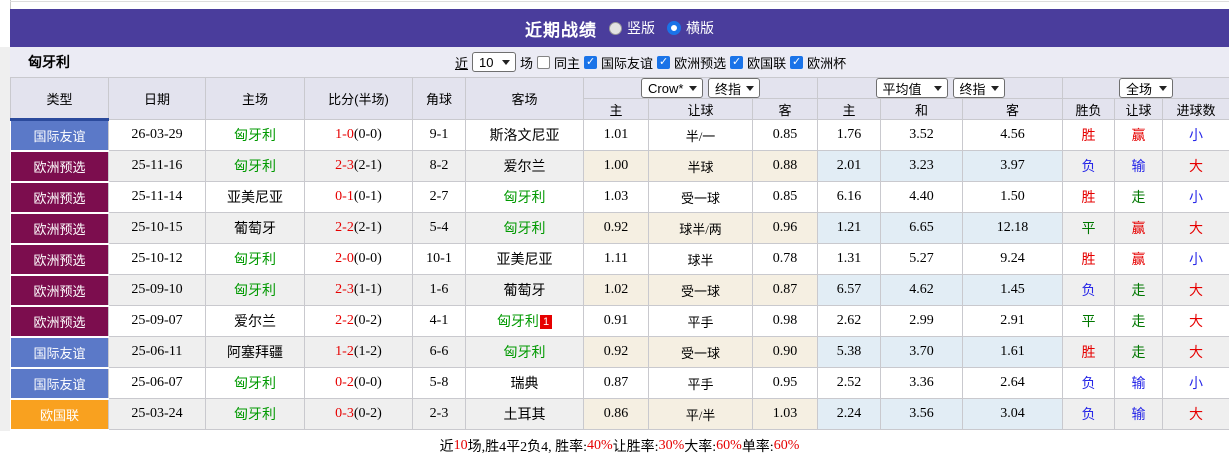  What do you see at coordinates (567, 62) in the screenshot?
I see `same-home-label: 同主` at bounding box center [567, 62].